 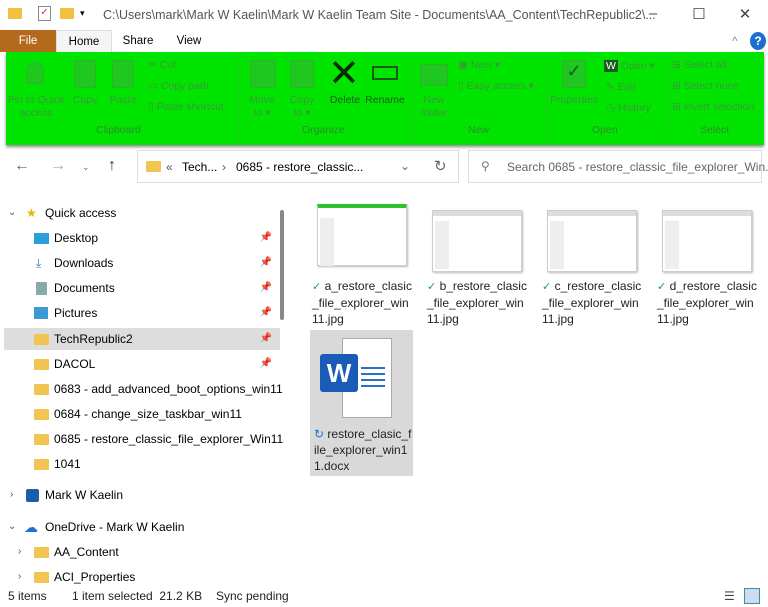 What do you see at coordinates (44, 13) in the screenshot?
I see `properties-qat-icon: ✓` at bounding box center [44, 13].